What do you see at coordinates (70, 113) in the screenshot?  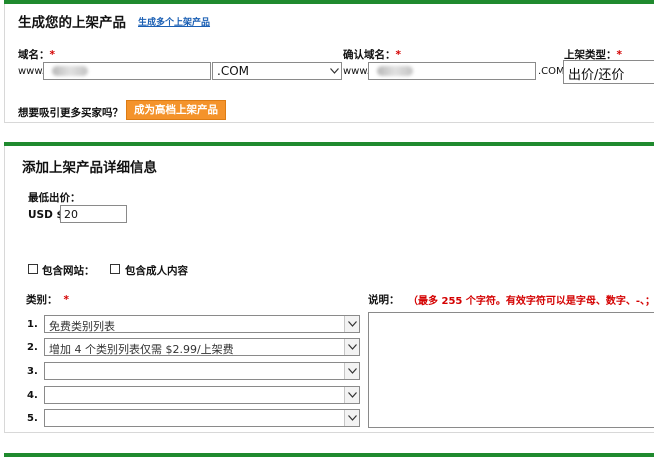 I see `promo-question: 想要吸引更多买家吗？` at bounding box center [70, 113].